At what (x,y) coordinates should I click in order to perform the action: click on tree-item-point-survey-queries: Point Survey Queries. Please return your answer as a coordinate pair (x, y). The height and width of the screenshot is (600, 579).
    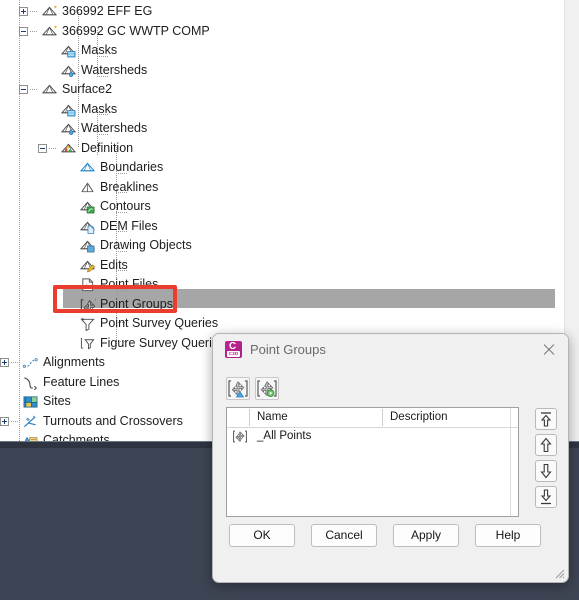
    Looking at the image, I should click on (282, 323).